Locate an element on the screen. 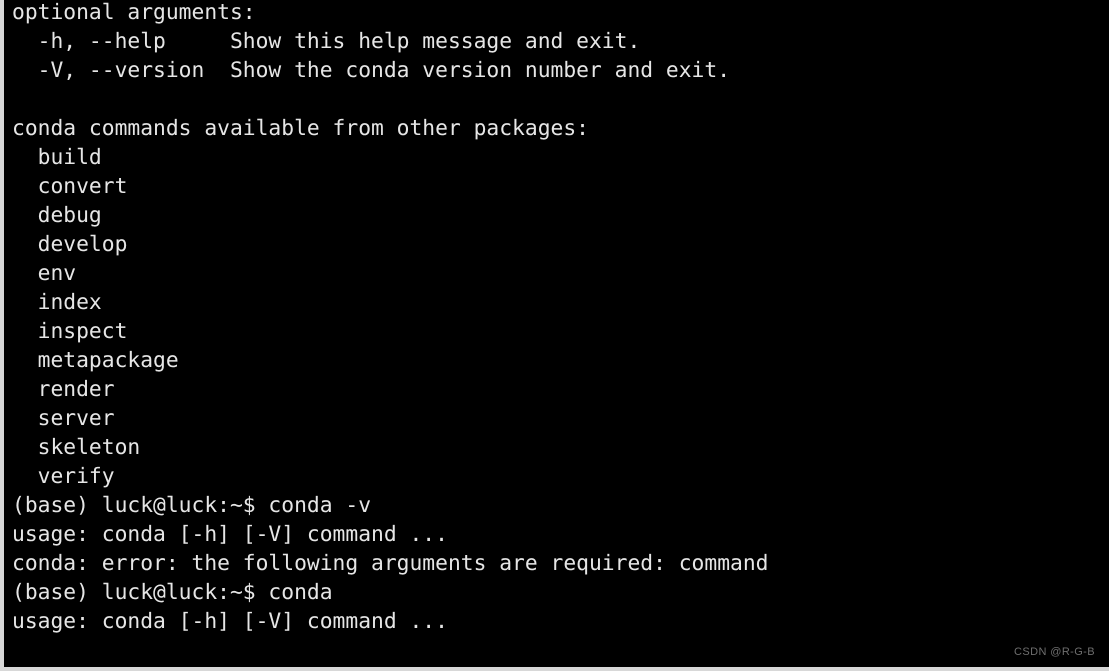 Image resolution: width=1109 pixels, height=671 pixels. terminal-line-command-debug: debug is located at coordinates (57, 215).